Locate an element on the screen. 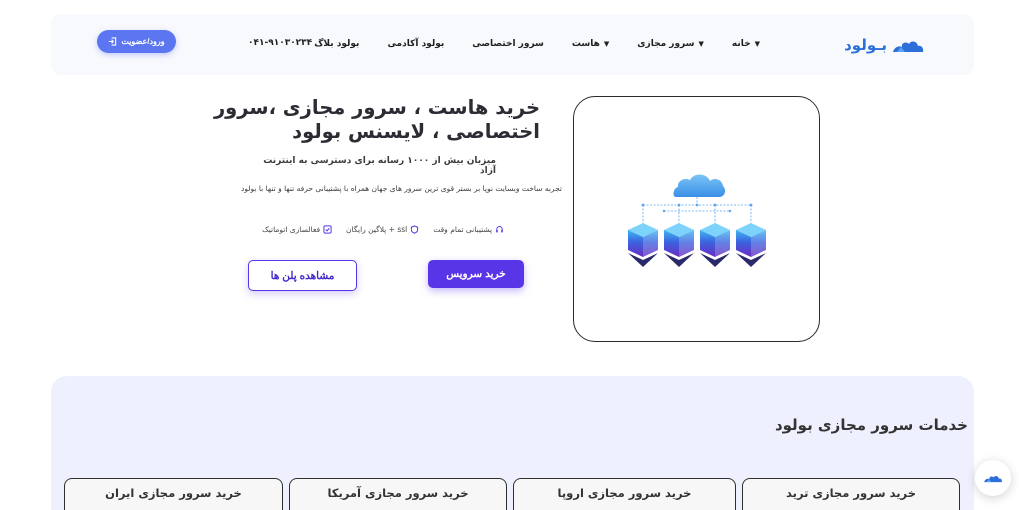 The width and height of the screenshot is (1024, 510). nav-item-blog: بولود بلاگ is located at coordinates (336, 44).